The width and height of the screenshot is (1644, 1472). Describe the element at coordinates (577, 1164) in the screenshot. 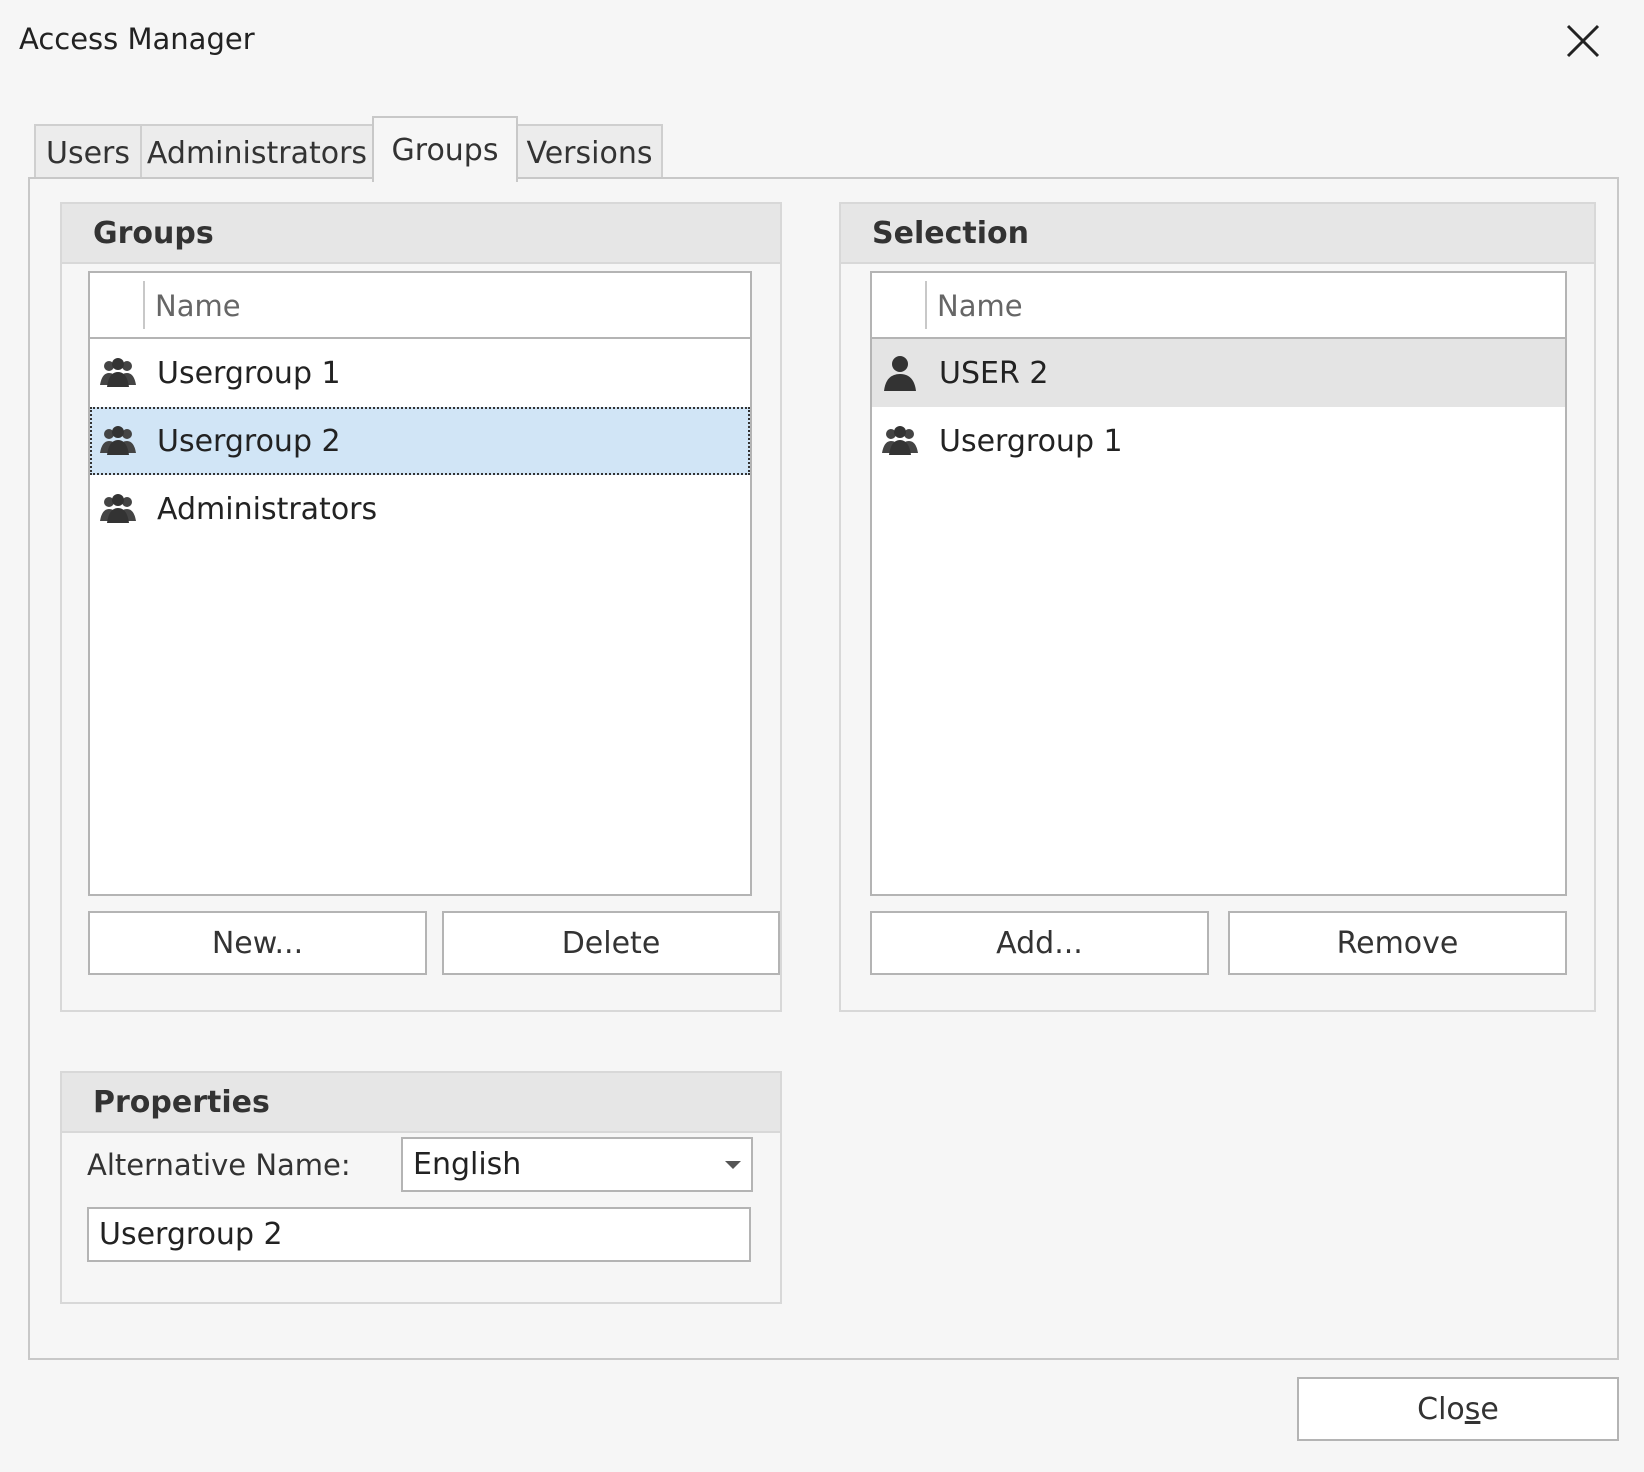

I see `language-dropdown: English` at that location.